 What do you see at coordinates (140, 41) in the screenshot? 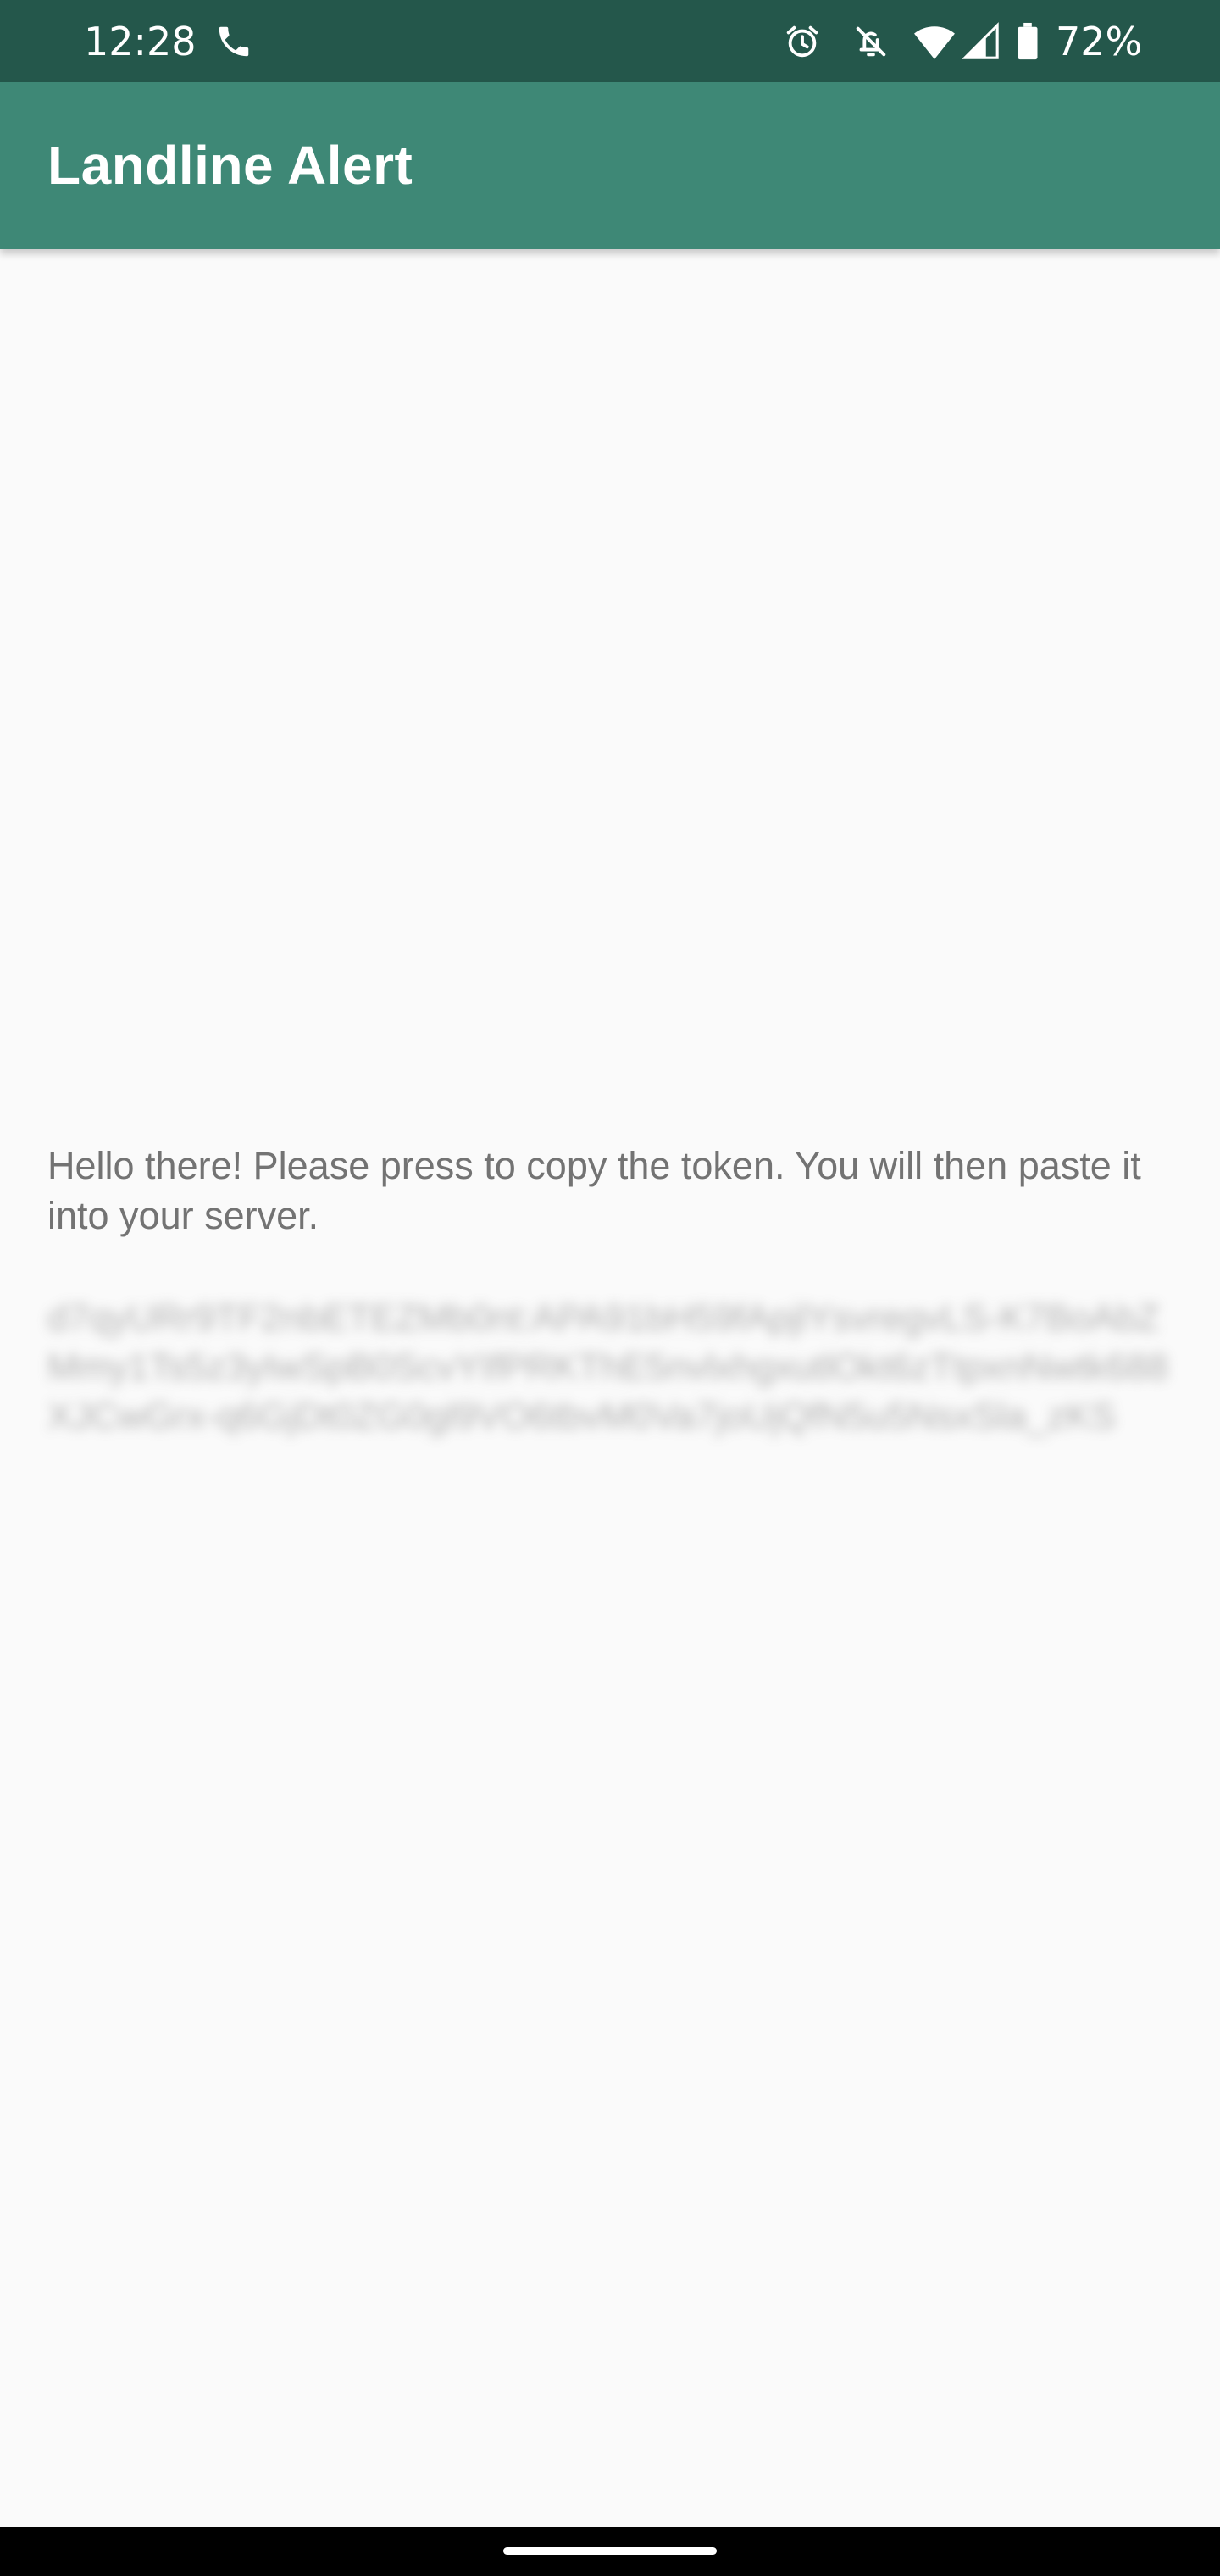
I see `status-time: 12:28` at bounding box center [140, 41].